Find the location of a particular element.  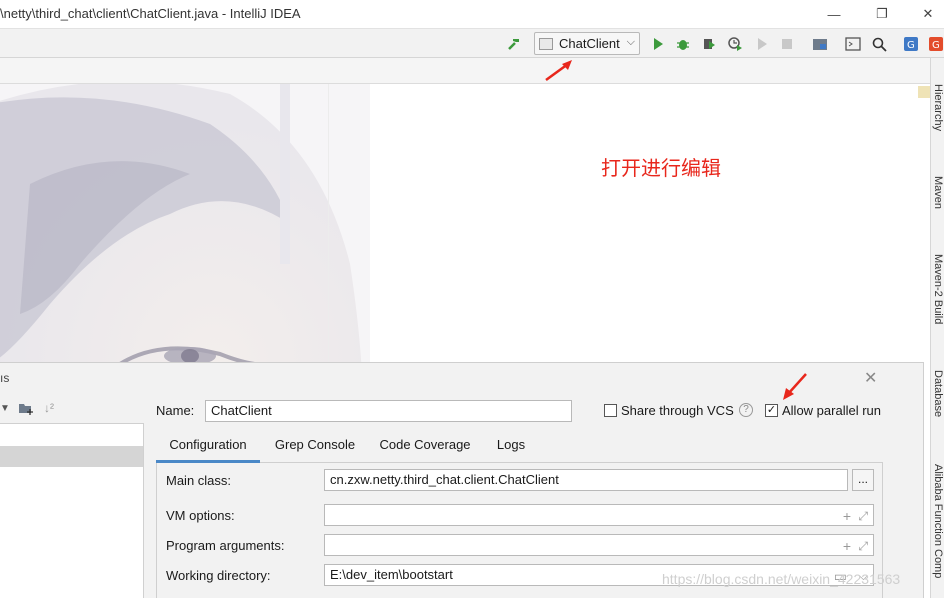

sort-icon: ↓² is located at coordinates (49, 408).